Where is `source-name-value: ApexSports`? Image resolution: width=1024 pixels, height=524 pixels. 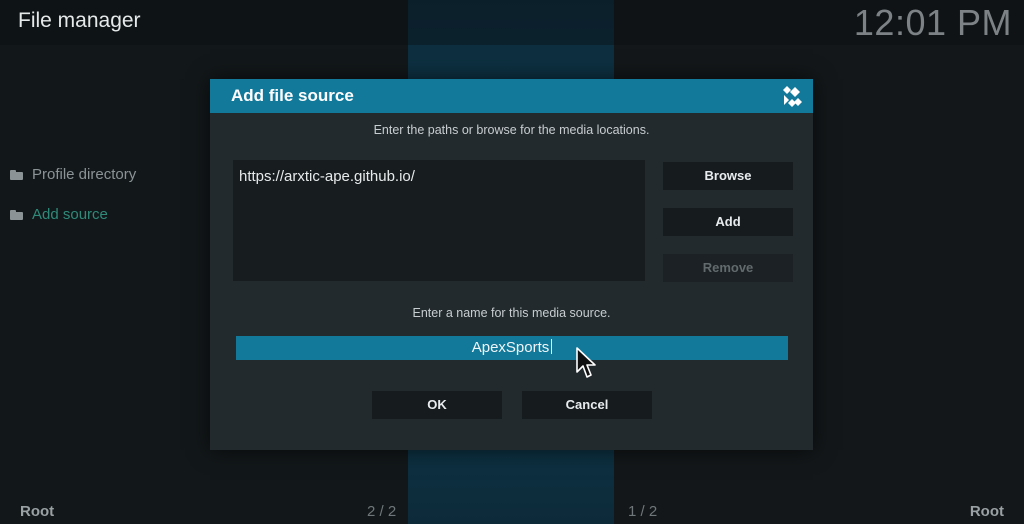
source-name-value: ApexSports is located at coordinates (510, 347).